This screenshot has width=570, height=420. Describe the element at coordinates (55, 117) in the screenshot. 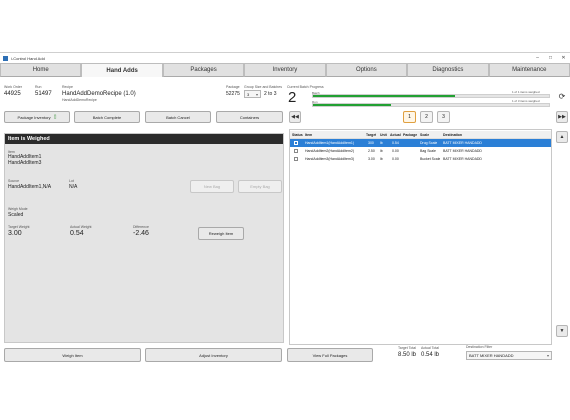

I see `package-icon: ▯` at that location.